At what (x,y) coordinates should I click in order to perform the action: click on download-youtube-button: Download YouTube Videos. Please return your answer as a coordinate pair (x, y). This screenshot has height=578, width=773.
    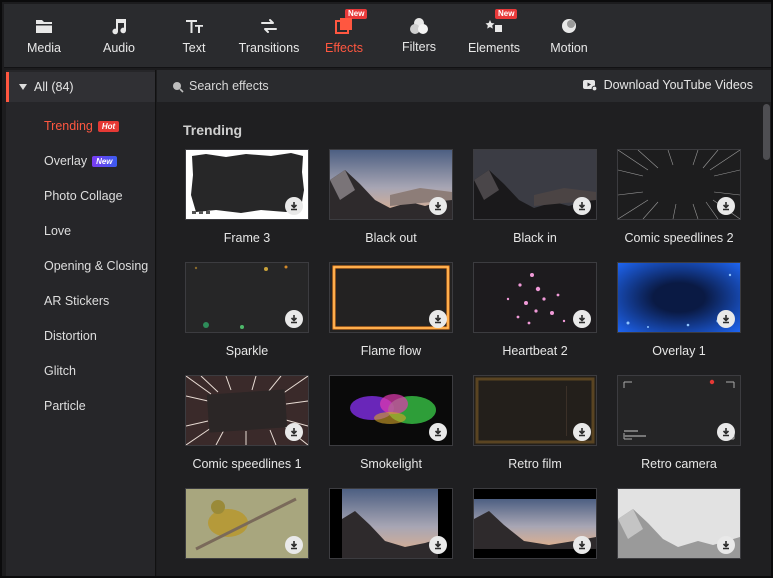
    Looking at the image, I should click on (667, 85).